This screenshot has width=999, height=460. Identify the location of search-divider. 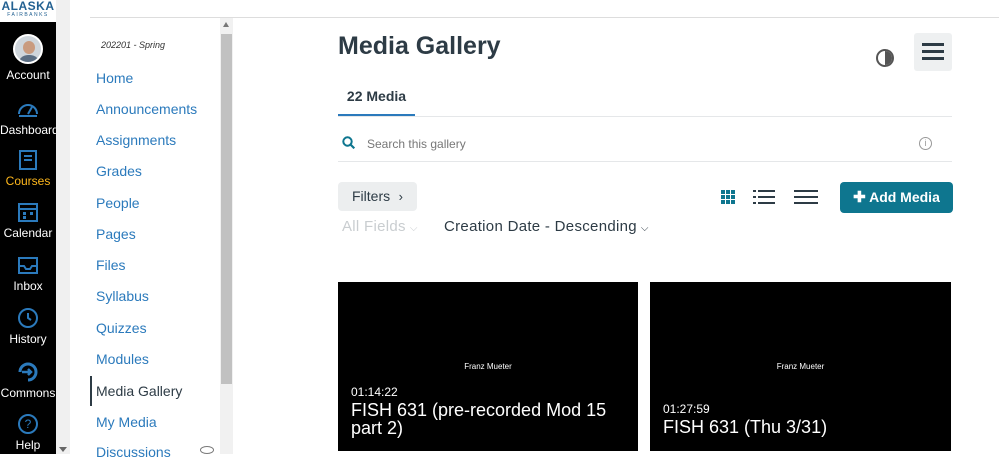
(645, 161).